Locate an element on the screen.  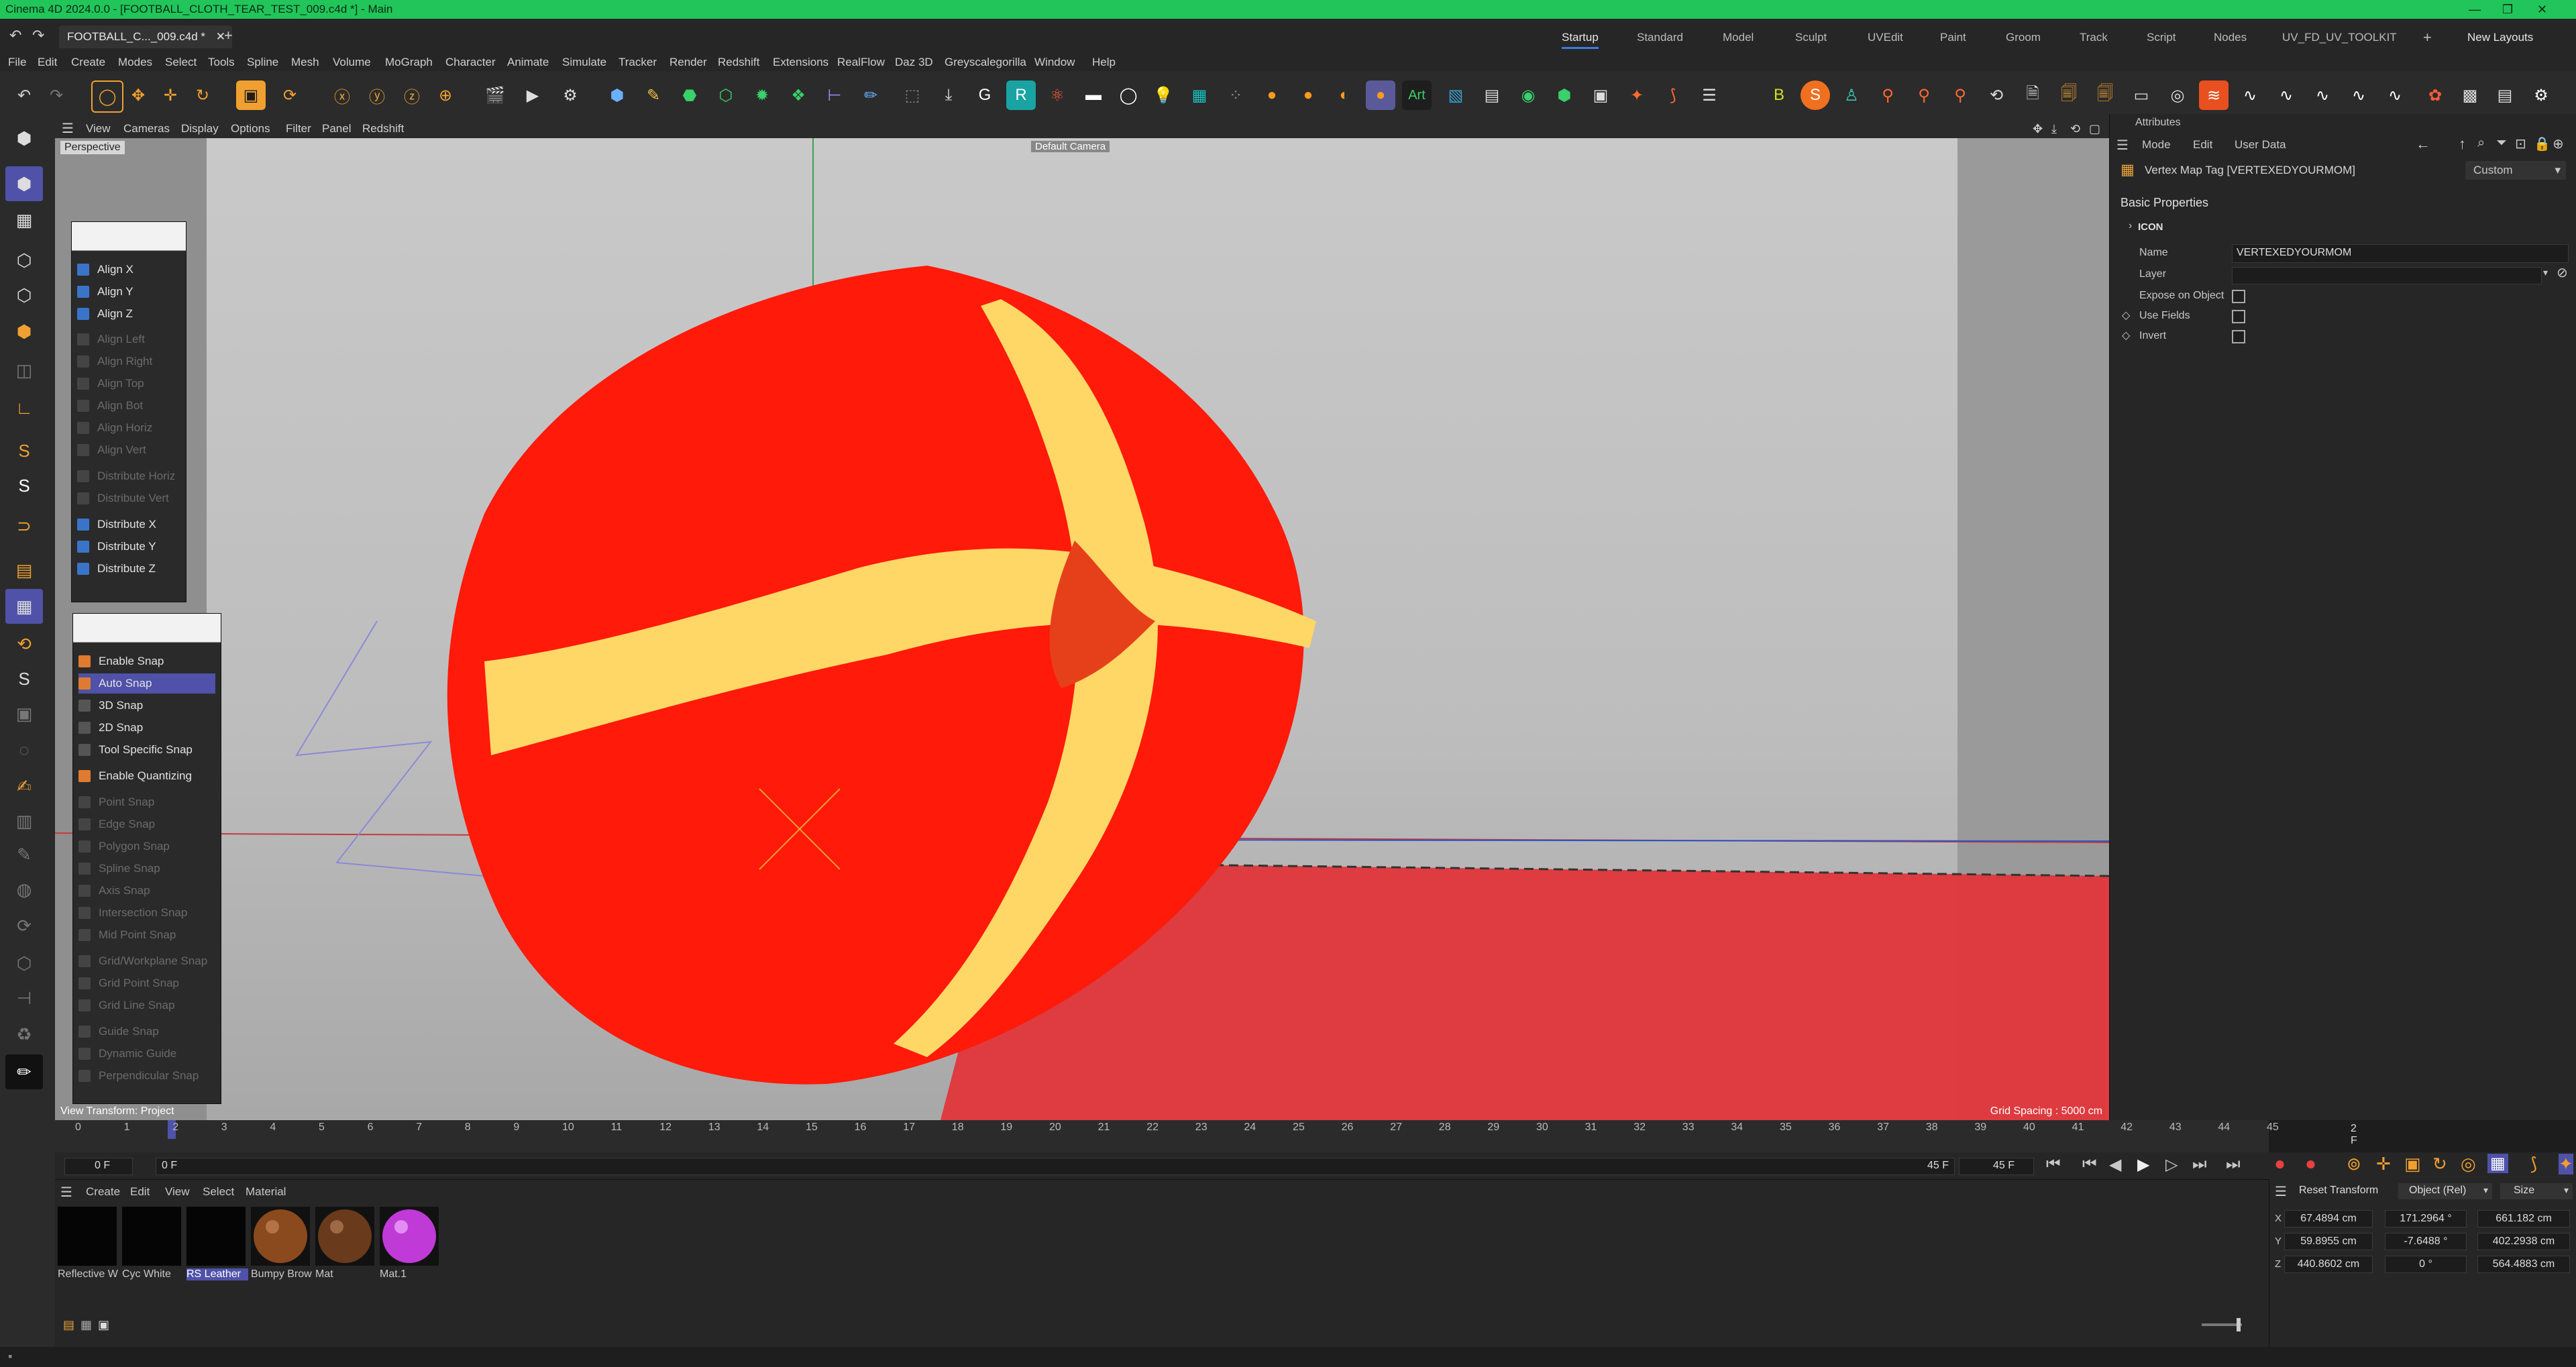
menu-create: Create is located at coordinates (88, 62).